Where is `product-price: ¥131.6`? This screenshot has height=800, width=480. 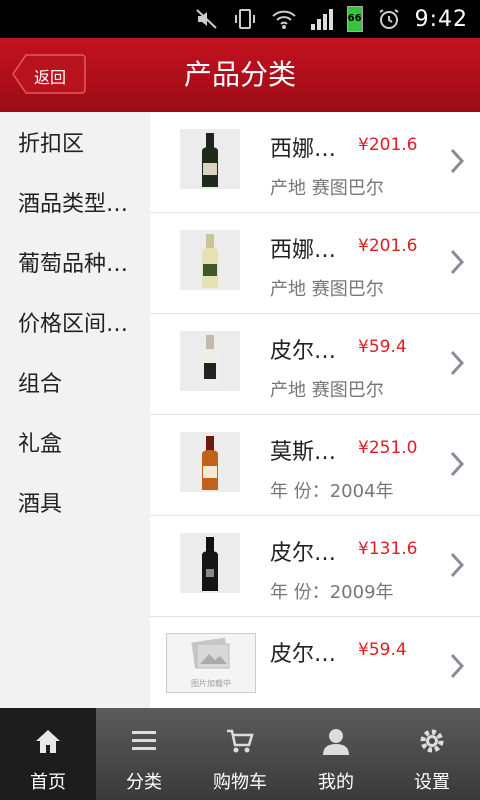
product-price: ¥131.6 is located at coordinates (388, 549).